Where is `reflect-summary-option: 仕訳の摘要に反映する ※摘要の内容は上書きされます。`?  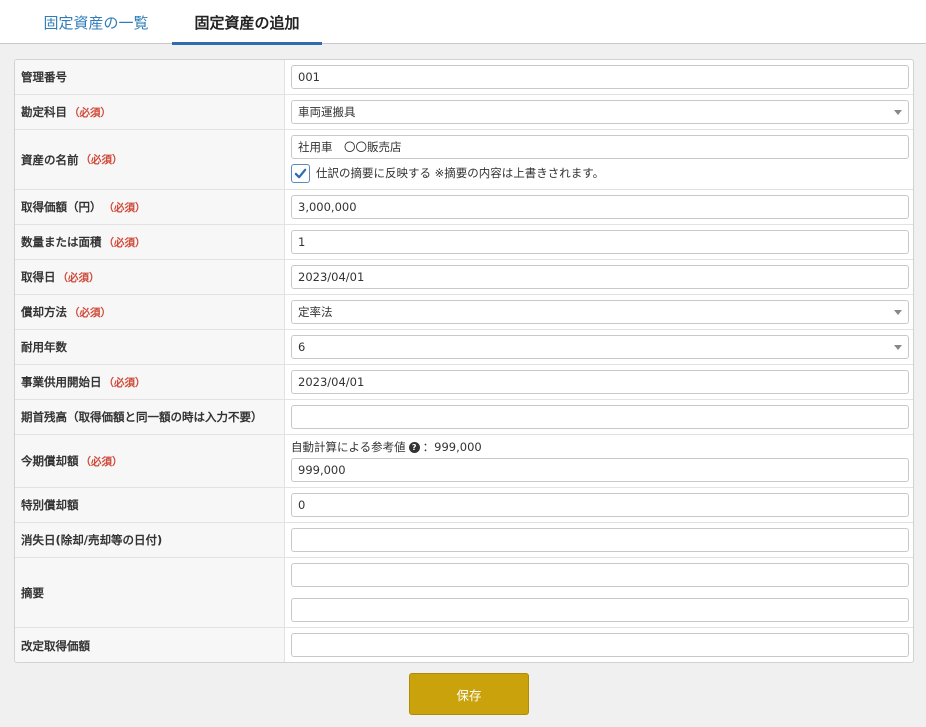 reflect-summary-option: 仕訳の摘要に反映する ※摘要の内容は上書きされます。 is located at coordinates (447, 173).